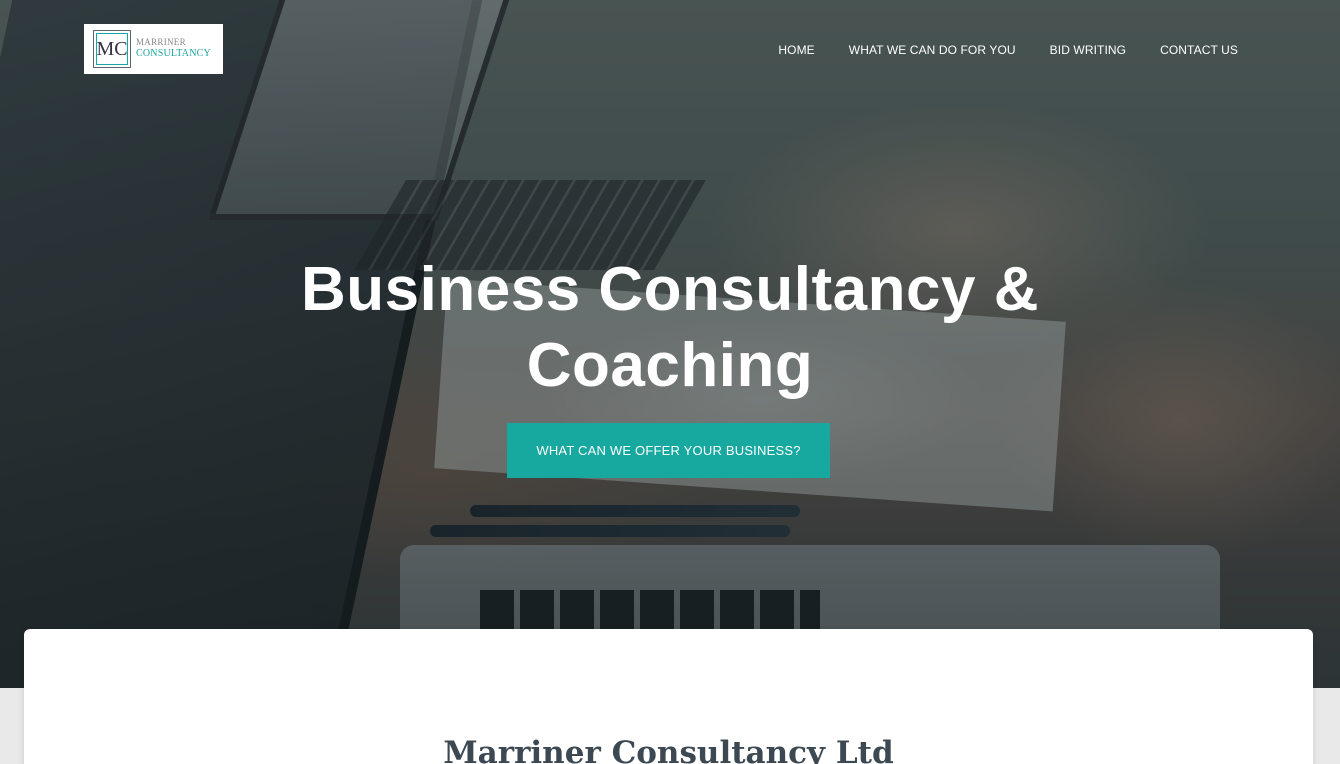 Image resolution: width=1340 pixels, height=764 pixels. What do you see at coordinates (161, 42) in the screenshot?
I see `logo-line-1: MARRINER` at bounding box center [161, 42].